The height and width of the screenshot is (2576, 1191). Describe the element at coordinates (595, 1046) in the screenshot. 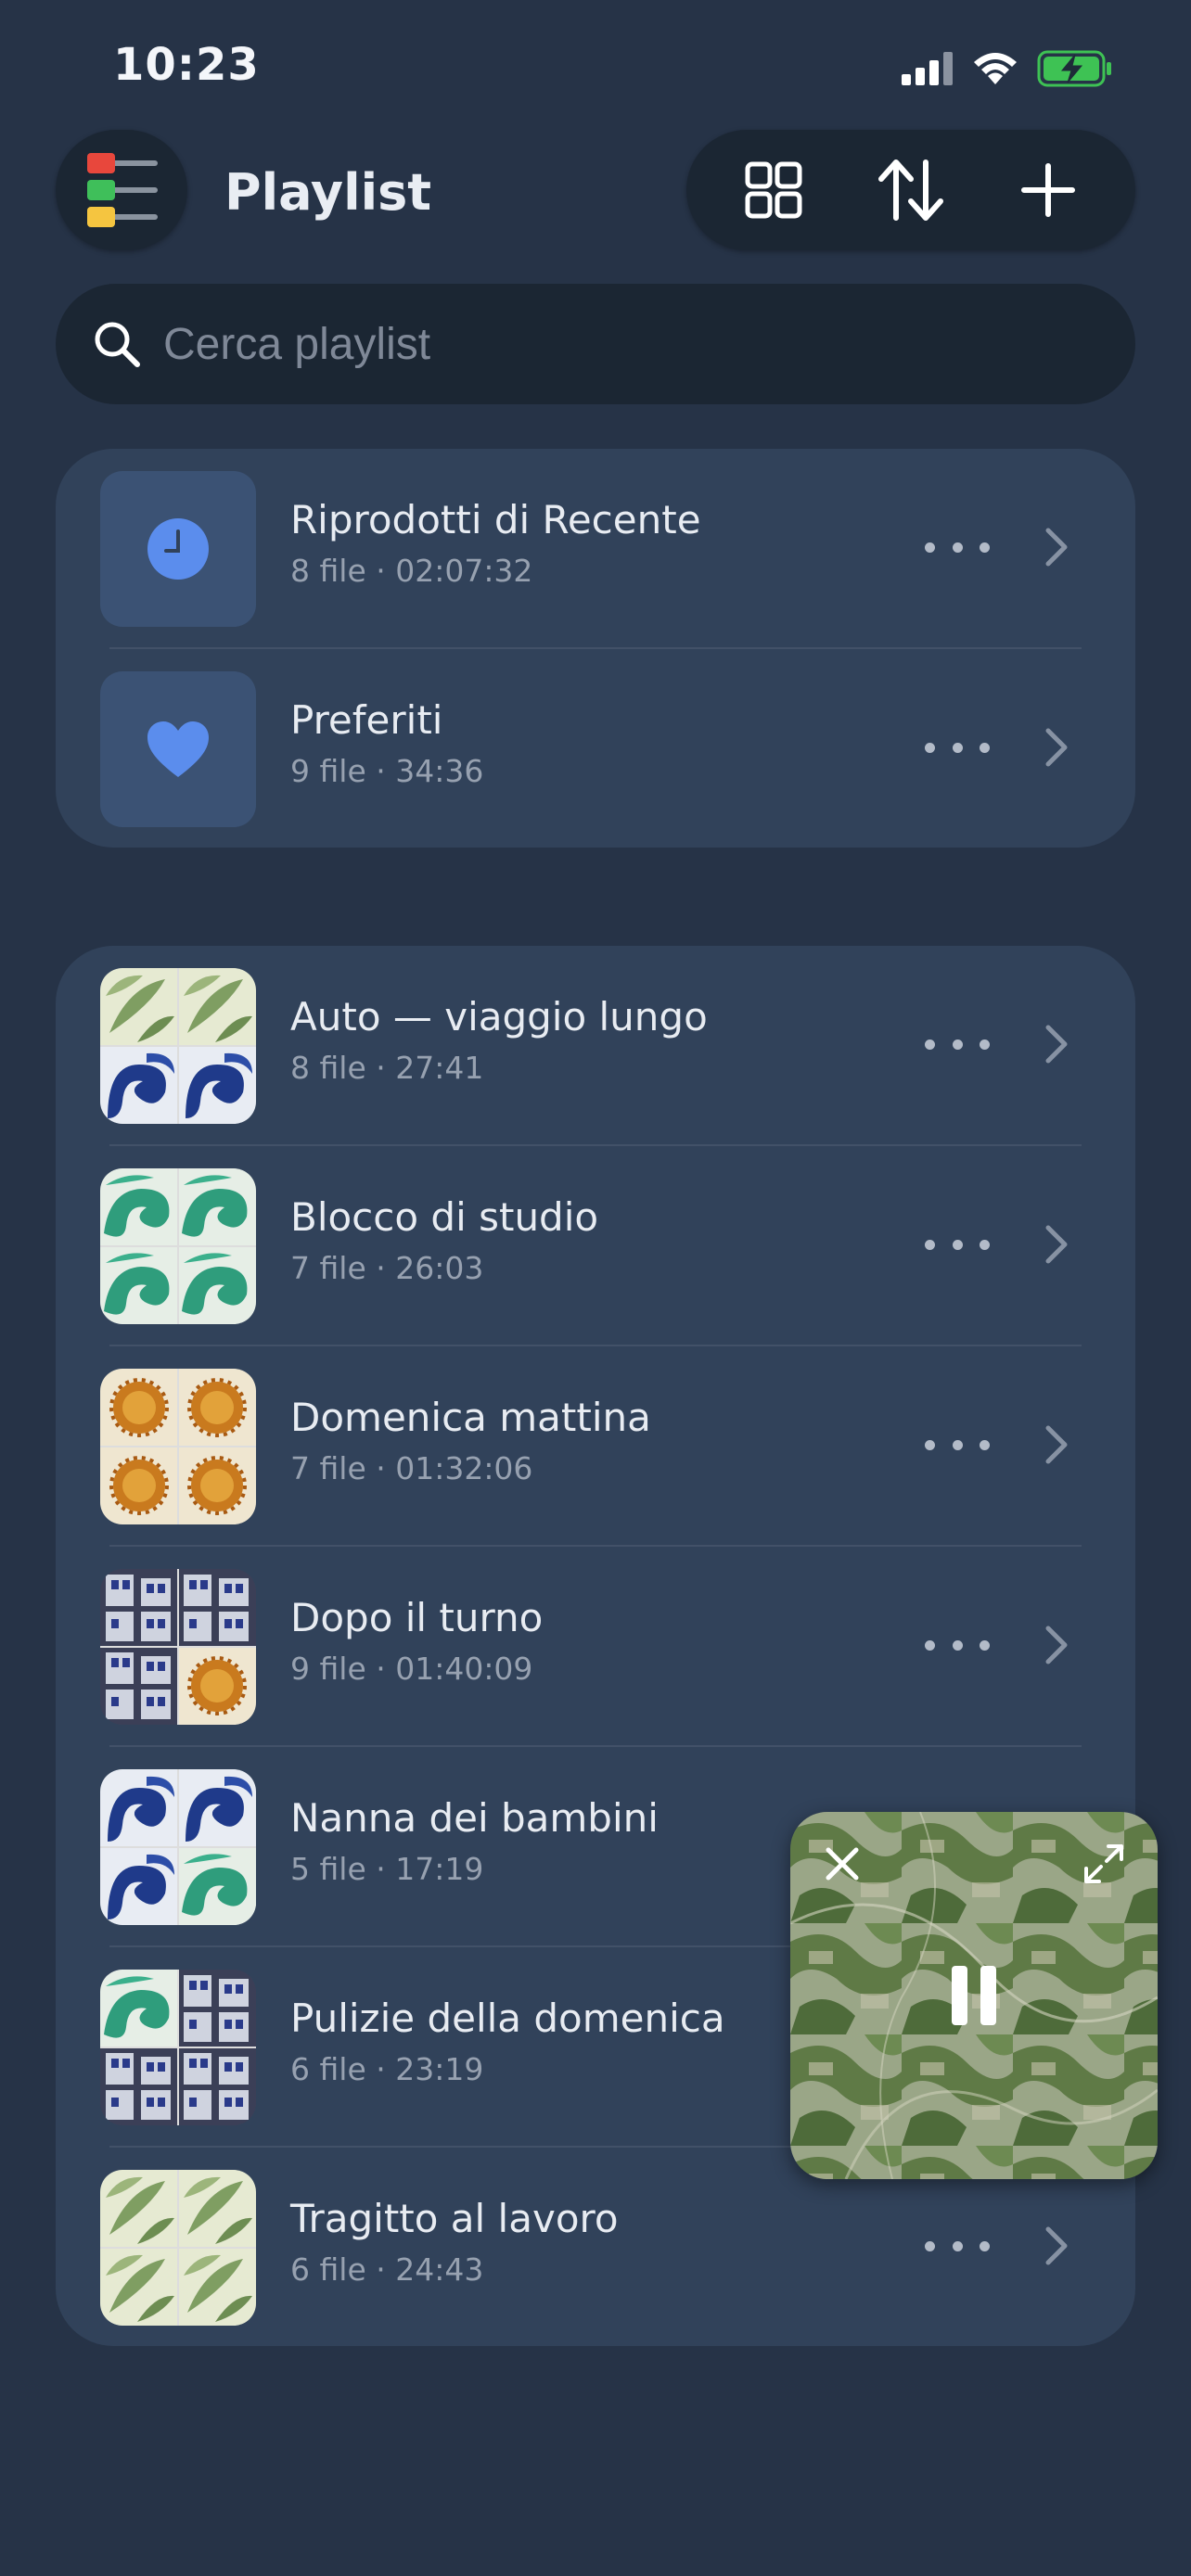

I see `list-item: Auto — viaggio lungo 8 file · 27:41` at that location.